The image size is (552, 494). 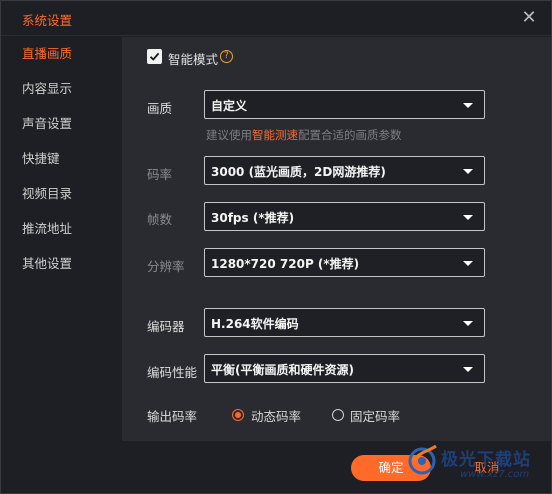 I want to click on sidebar-item-stream-address: 推流地址, so click(x=61, y=229).